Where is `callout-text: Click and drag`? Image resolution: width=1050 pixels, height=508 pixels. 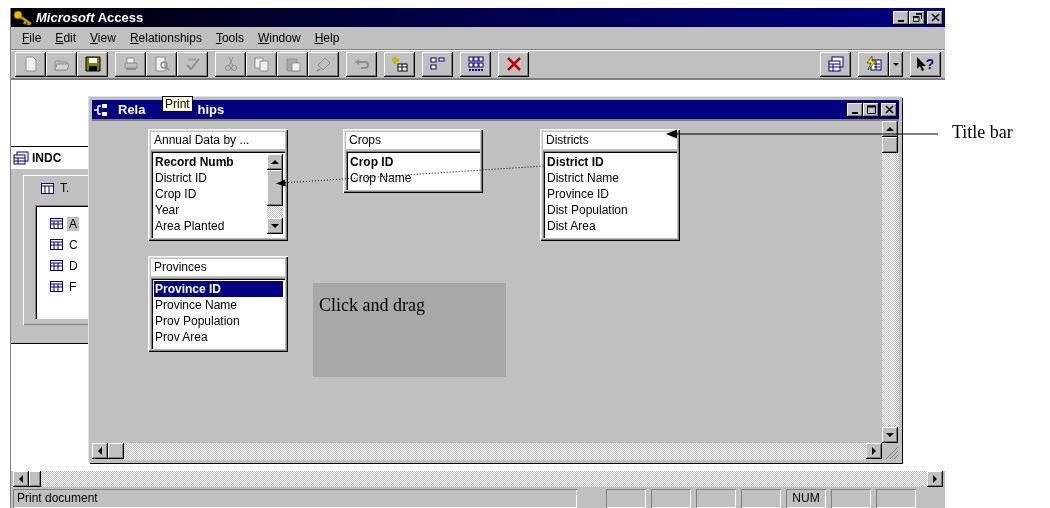
callout-text: Click and drag is located at coordinates (372, 305).